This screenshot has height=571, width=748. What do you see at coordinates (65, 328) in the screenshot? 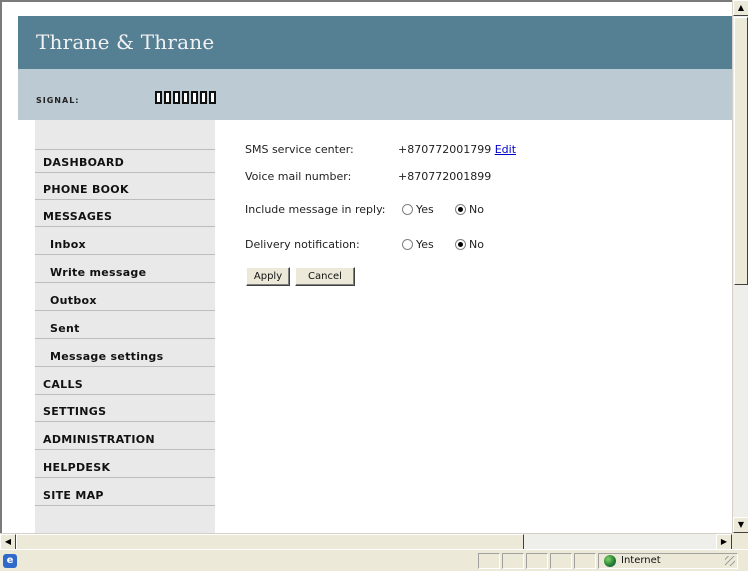
I see `sidebar-item-label: Sent` at bounding box center [65, 328].